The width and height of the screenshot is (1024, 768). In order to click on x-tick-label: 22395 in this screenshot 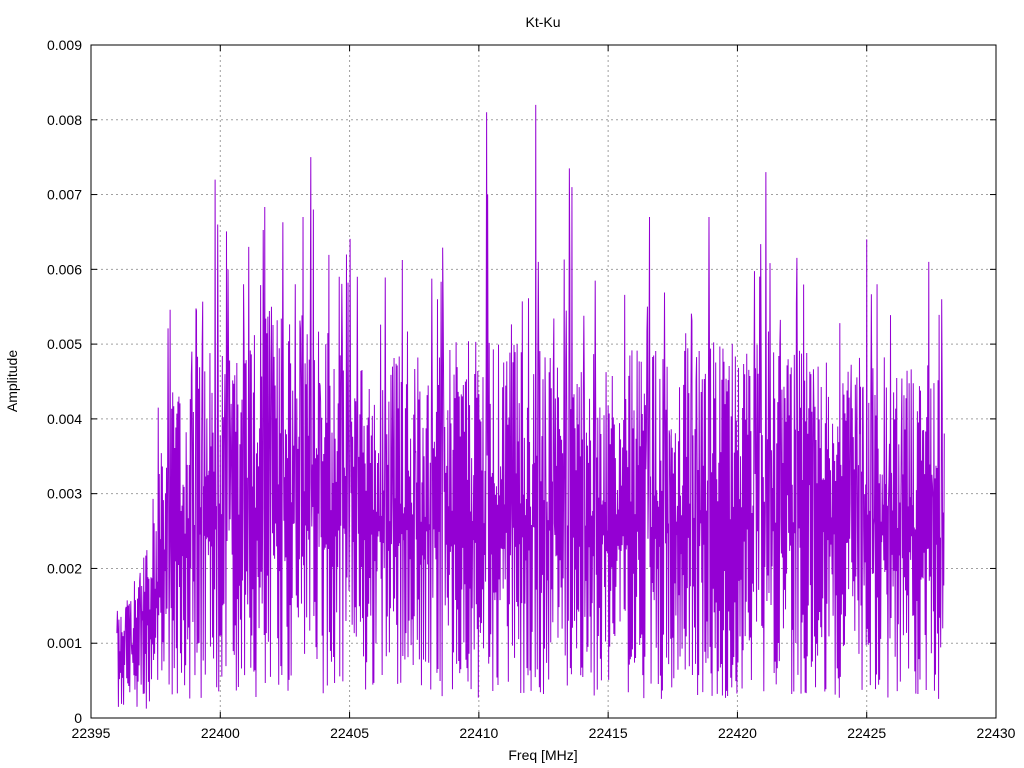, I will do `click(91, 733)`.